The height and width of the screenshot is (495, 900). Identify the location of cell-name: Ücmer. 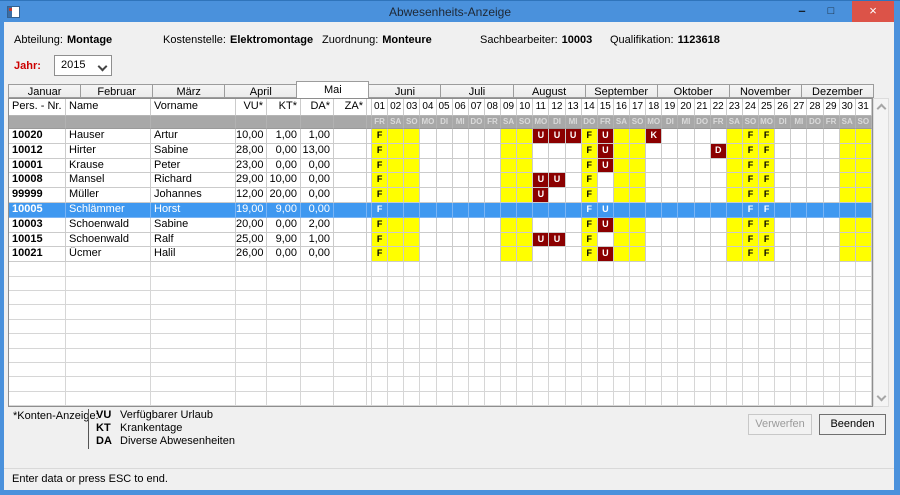
(108, 255).